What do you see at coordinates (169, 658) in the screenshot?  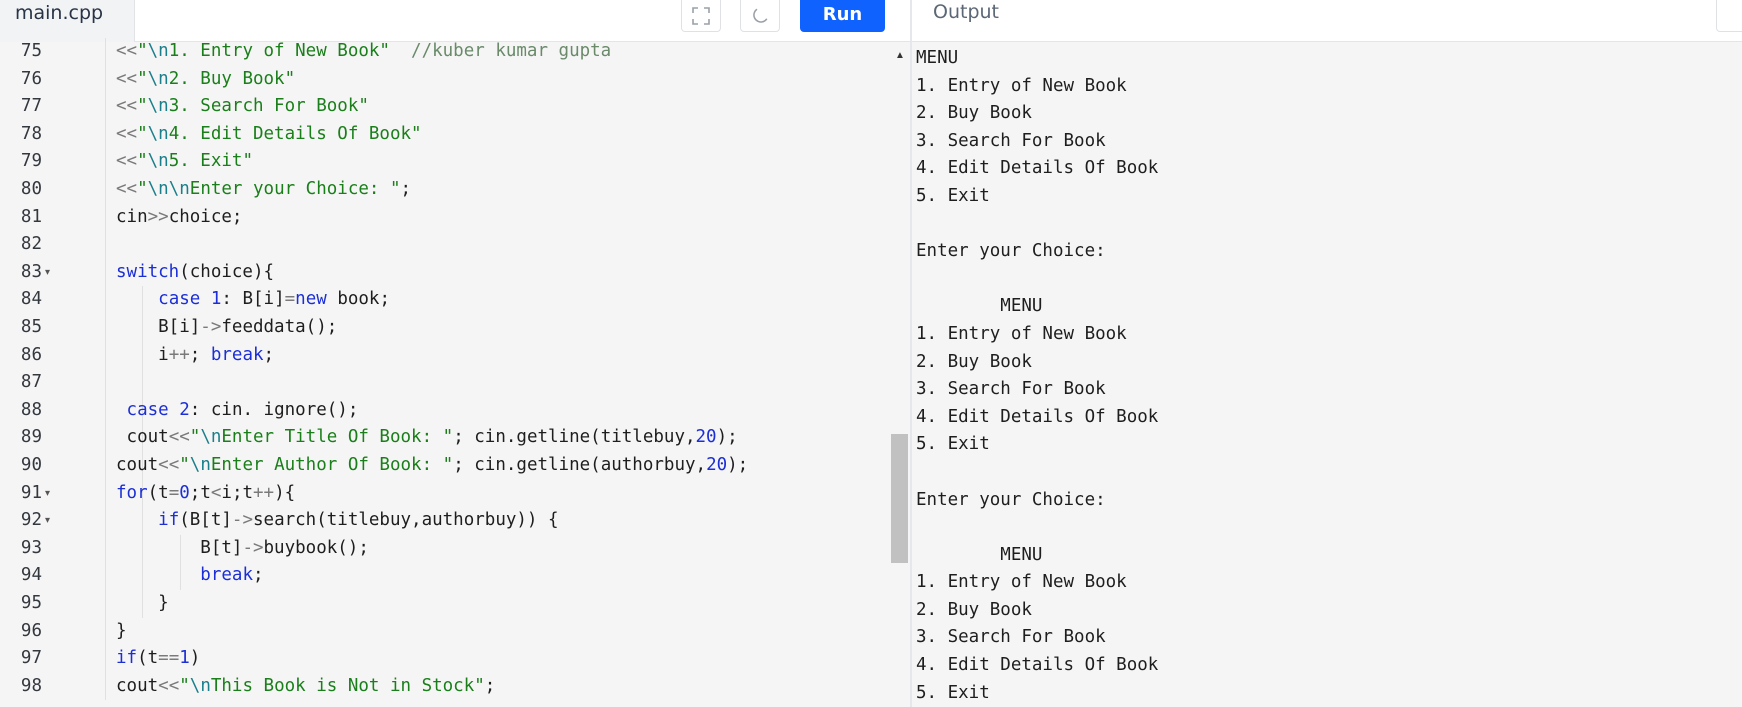 I see `code-token: ==` at bounding box center [169, 658].